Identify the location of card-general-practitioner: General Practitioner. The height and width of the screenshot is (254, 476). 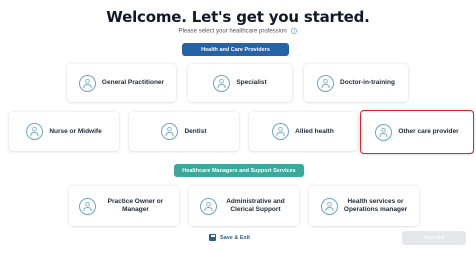
(121, 83).